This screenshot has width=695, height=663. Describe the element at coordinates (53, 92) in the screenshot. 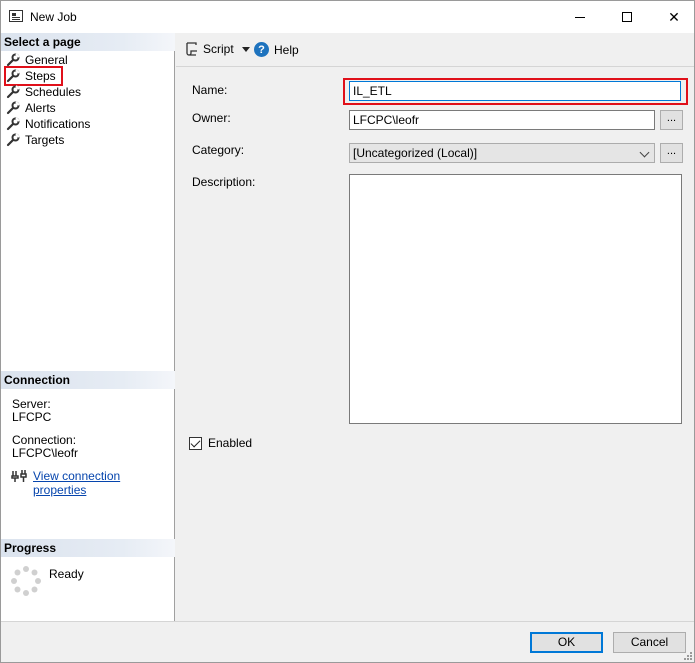

I see `sidebar-item-label: Schedules` at that location.